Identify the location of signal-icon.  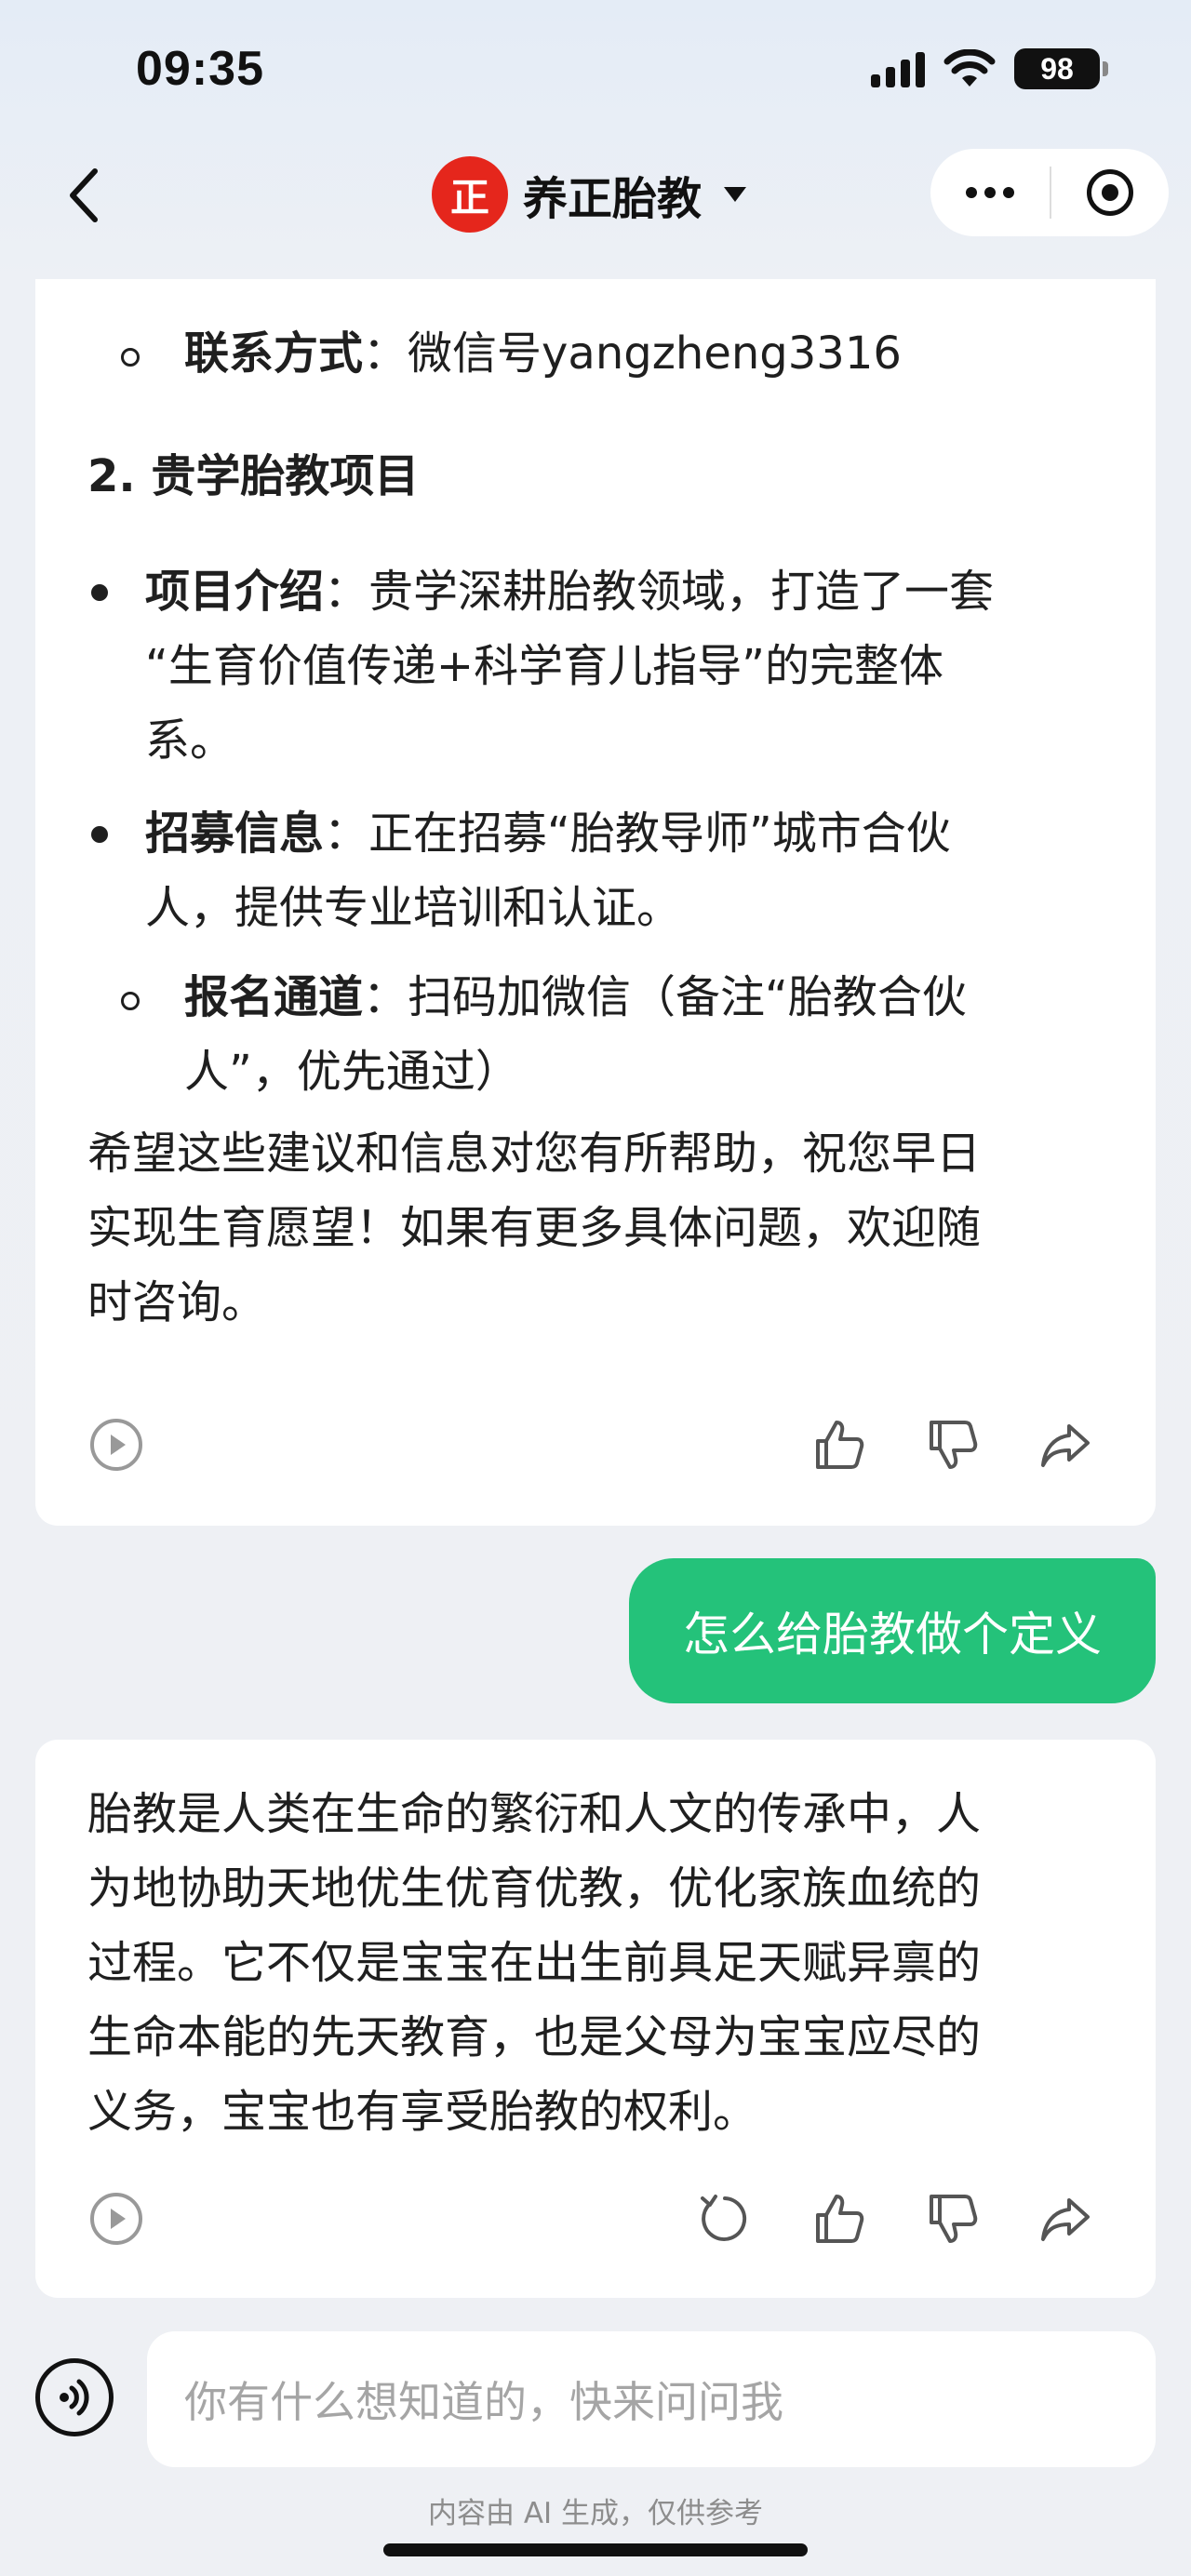
(898, 68).